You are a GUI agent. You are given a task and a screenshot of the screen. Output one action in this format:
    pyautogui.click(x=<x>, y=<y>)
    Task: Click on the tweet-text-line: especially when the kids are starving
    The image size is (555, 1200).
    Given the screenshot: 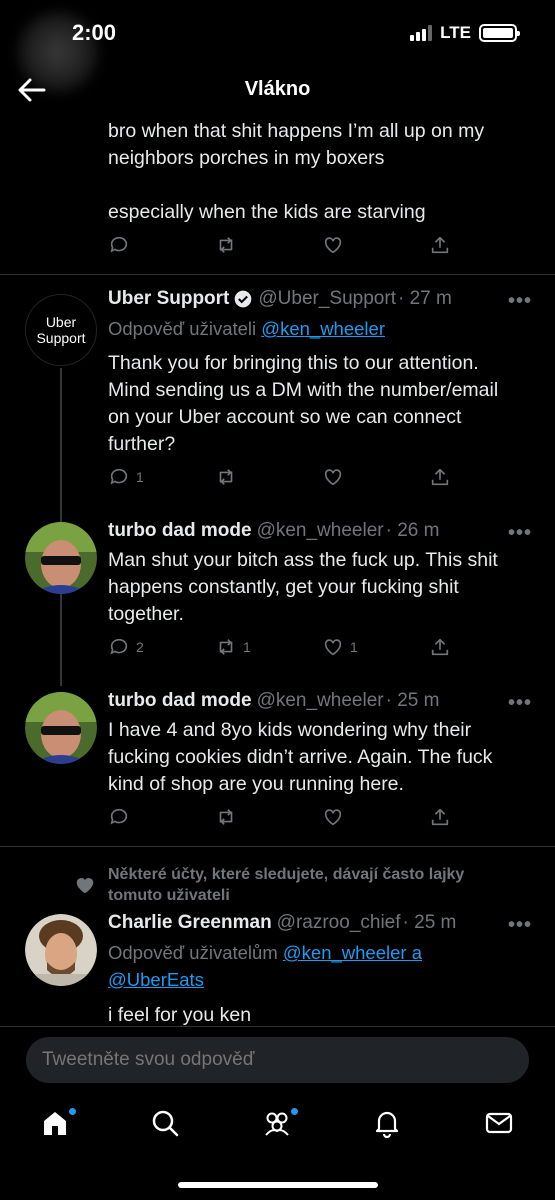 What is the action you would take?
    pyautogui.click(x=267, y=212)
    